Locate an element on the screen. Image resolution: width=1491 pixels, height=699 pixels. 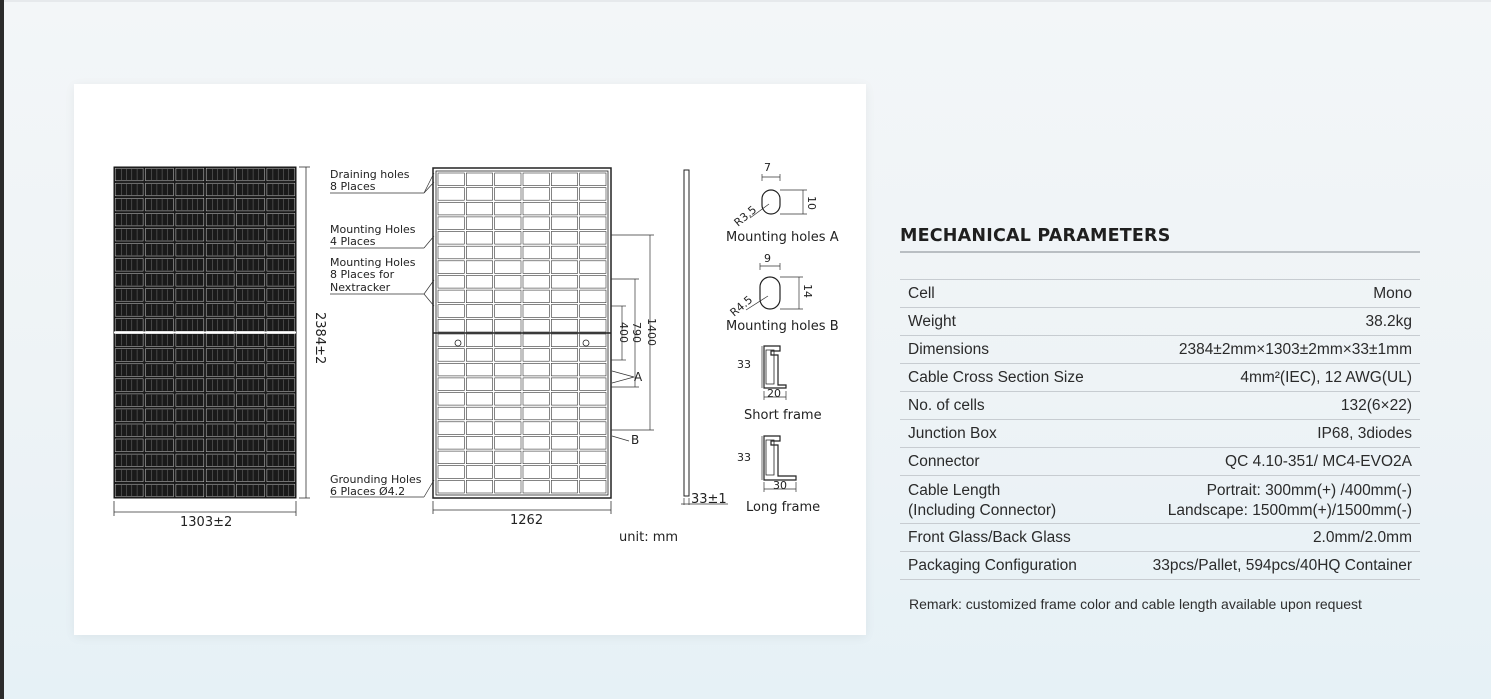
svg-text: 7 is located at coordinates (767, 167).